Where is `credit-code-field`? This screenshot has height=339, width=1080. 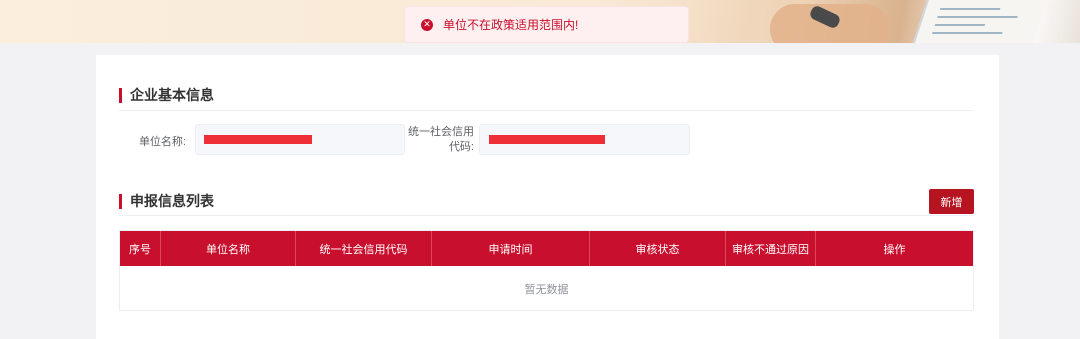
credit-code-field is located at coordinates (584, 139).